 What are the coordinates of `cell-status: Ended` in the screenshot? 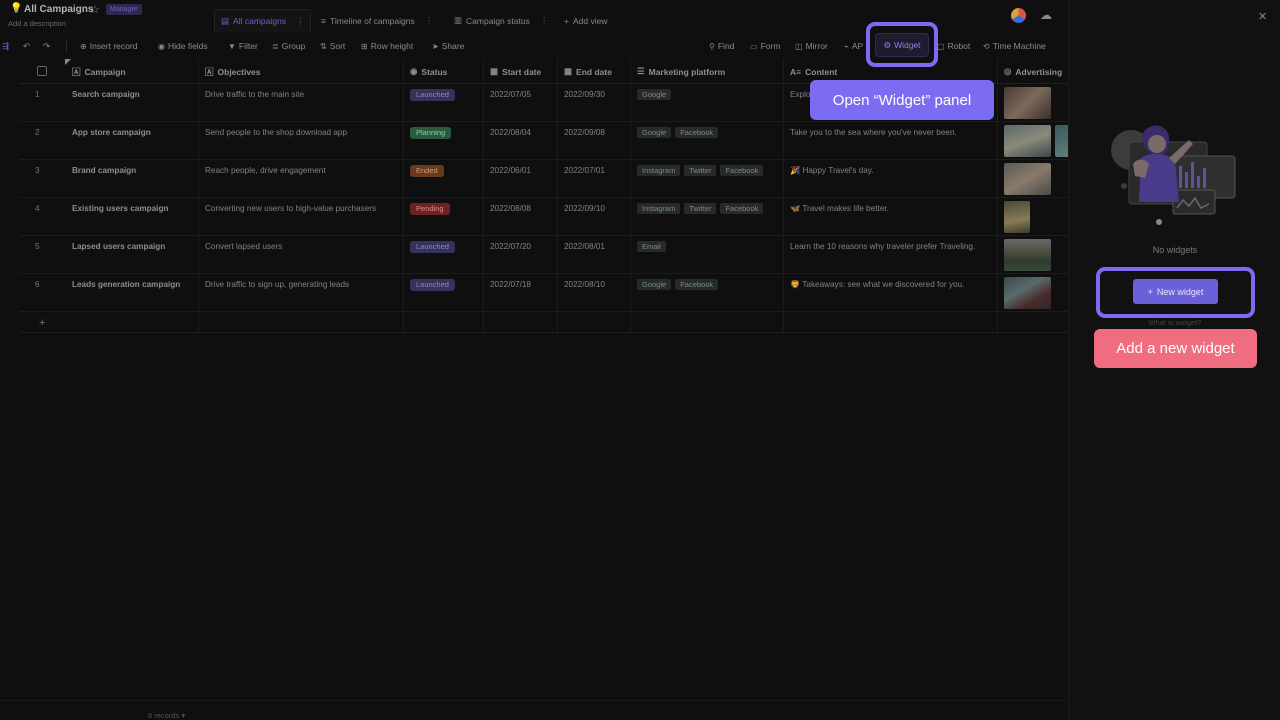 It's located at (427, 171).